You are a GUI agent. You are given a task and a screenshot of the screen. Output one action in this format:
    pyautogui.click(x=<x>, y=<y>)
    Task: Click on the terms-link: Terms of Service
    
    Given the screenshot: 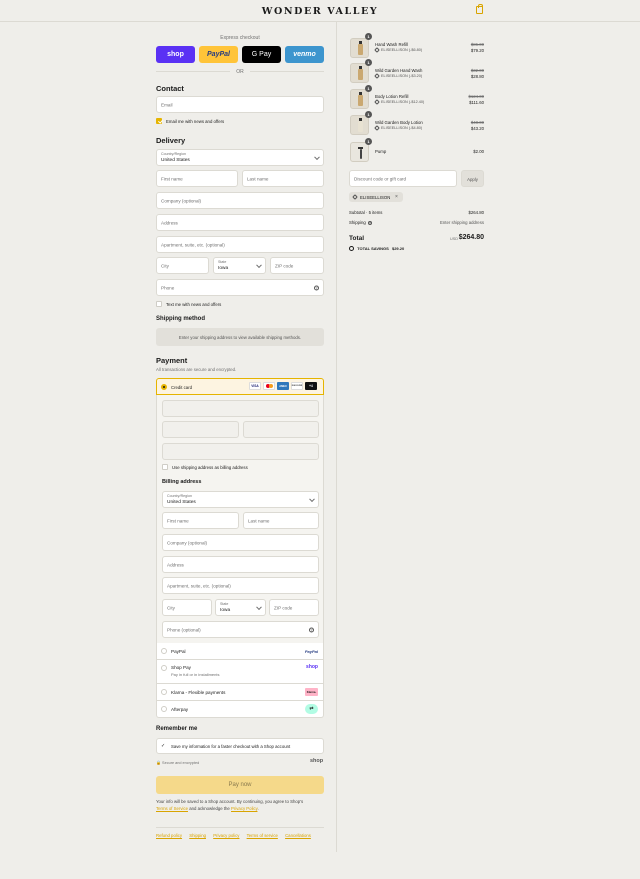 What is the action you would take?
    pyautogui.click(x=172, y=808)
    